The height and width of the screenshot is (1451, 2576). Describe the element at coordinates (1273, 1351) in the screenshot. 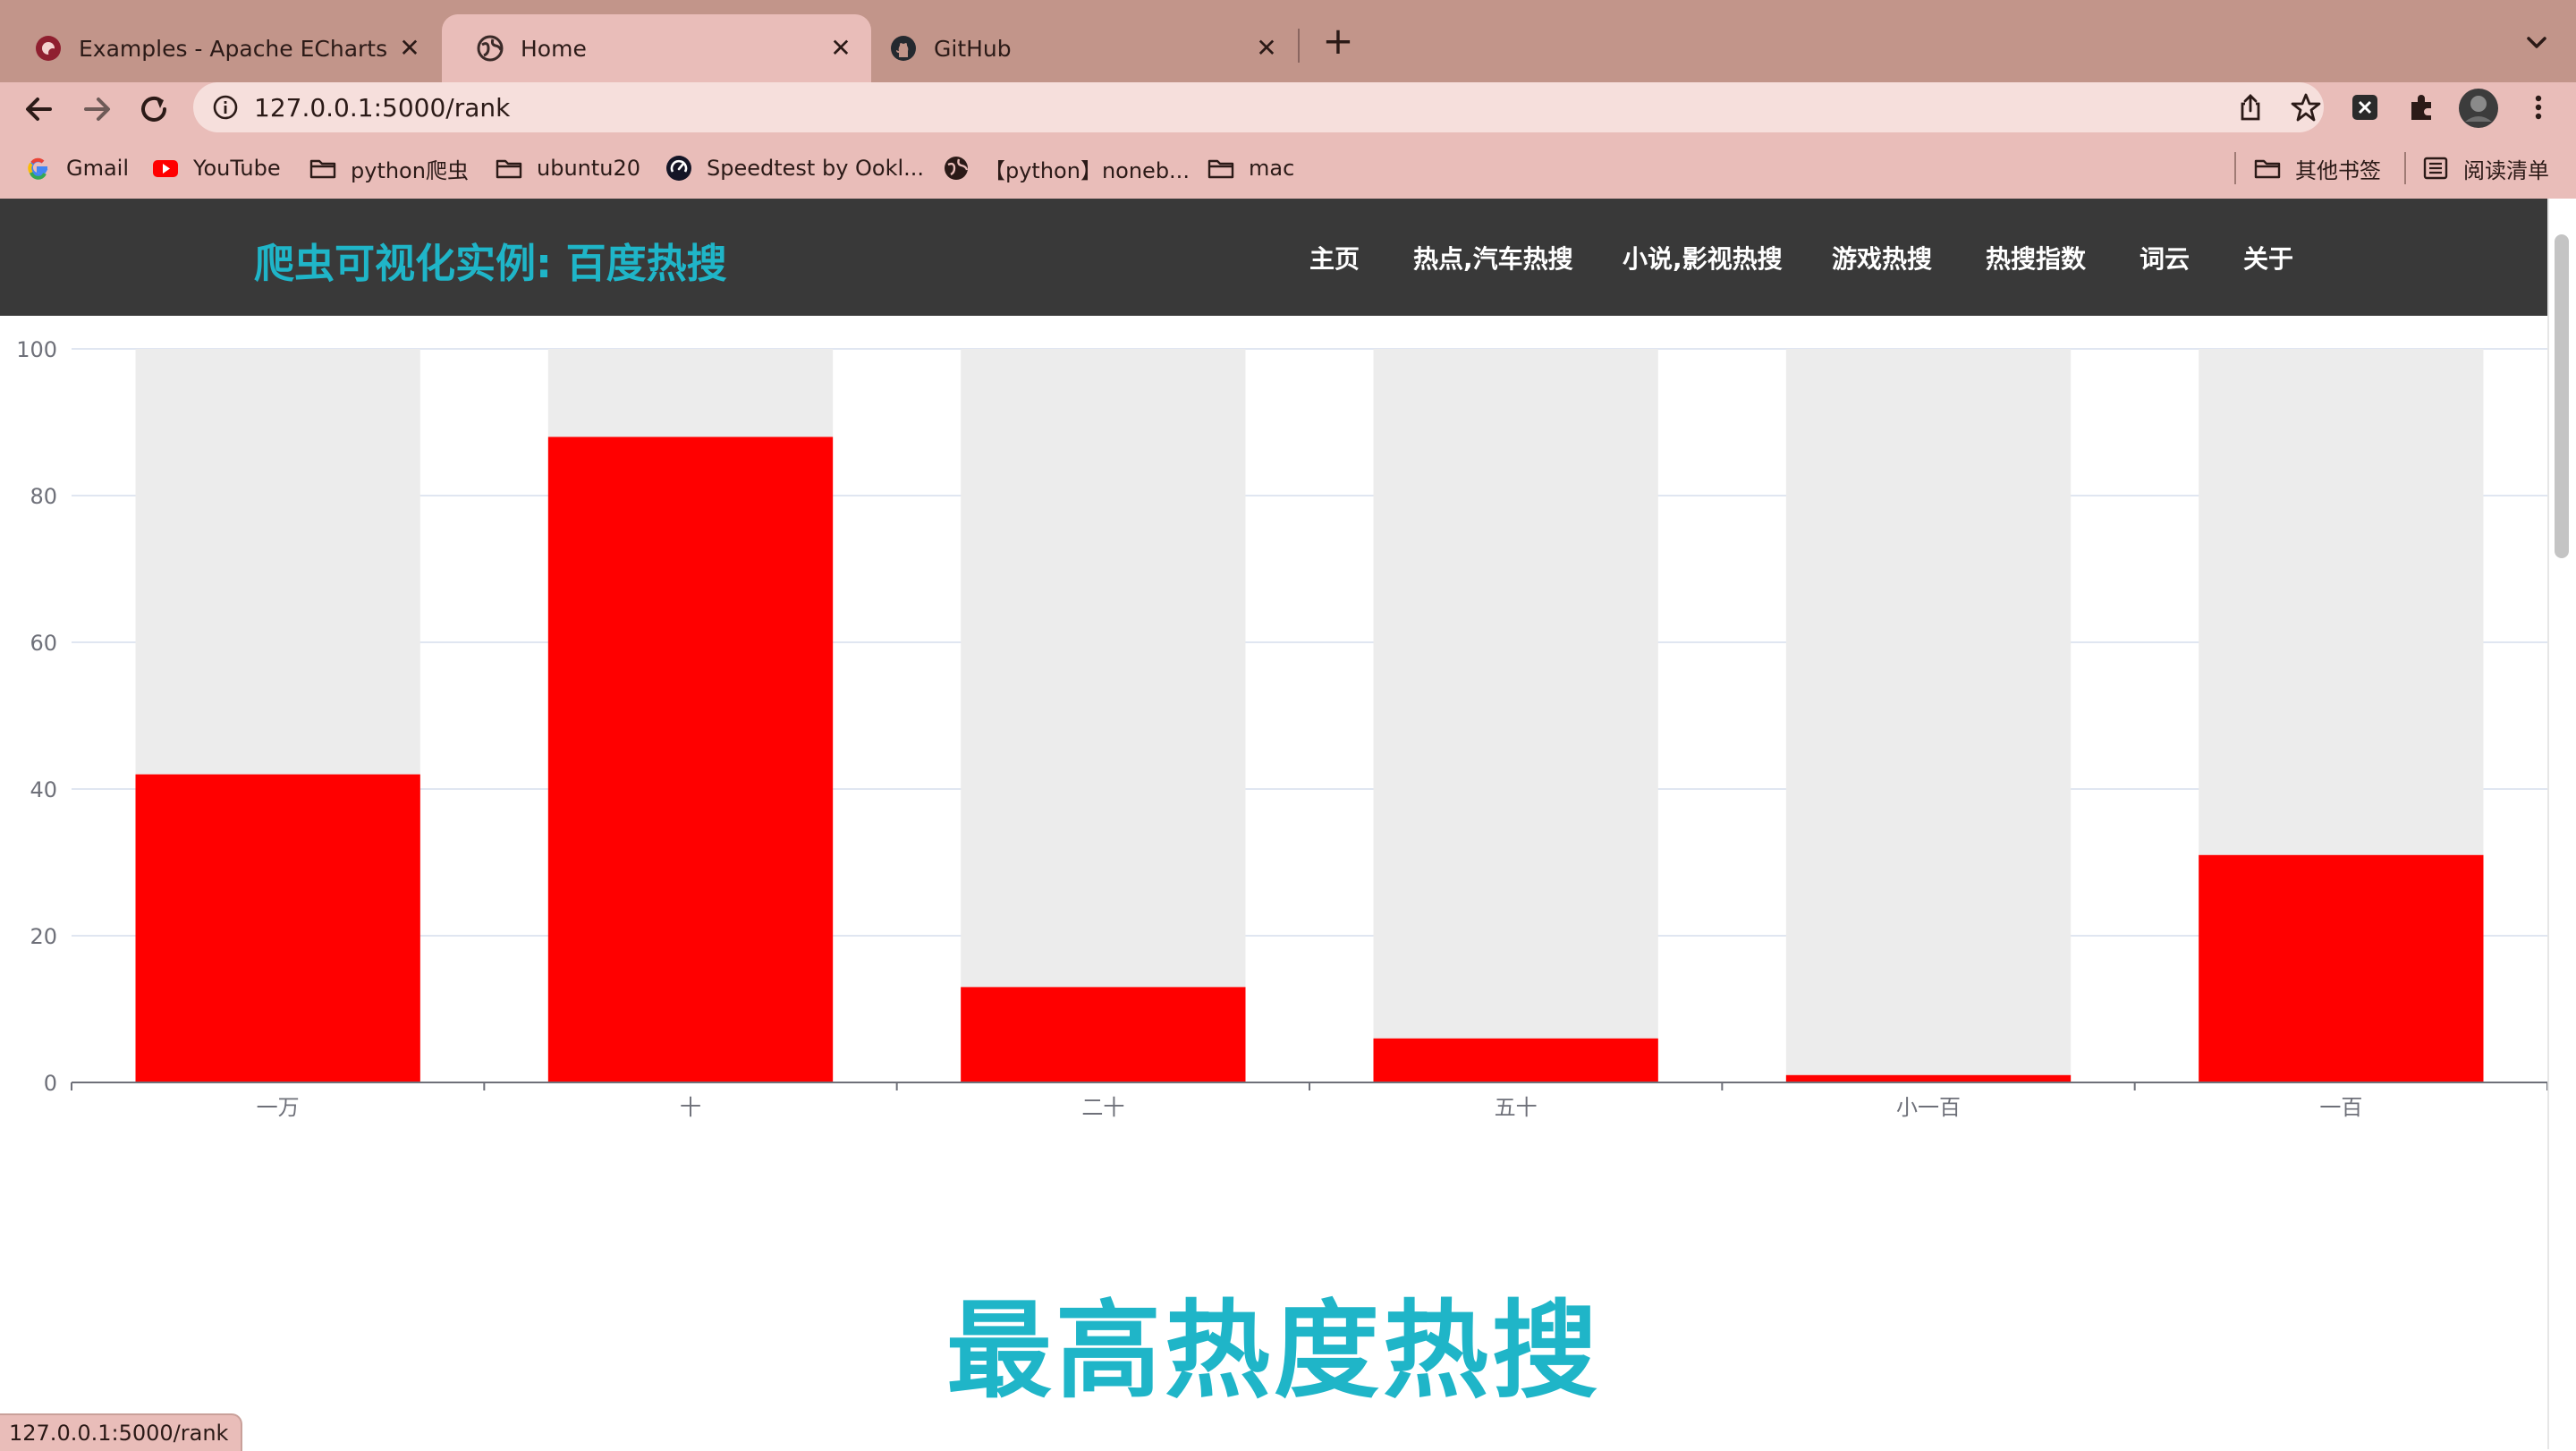

I see `page-heading: 最高热度热搜` at that location.